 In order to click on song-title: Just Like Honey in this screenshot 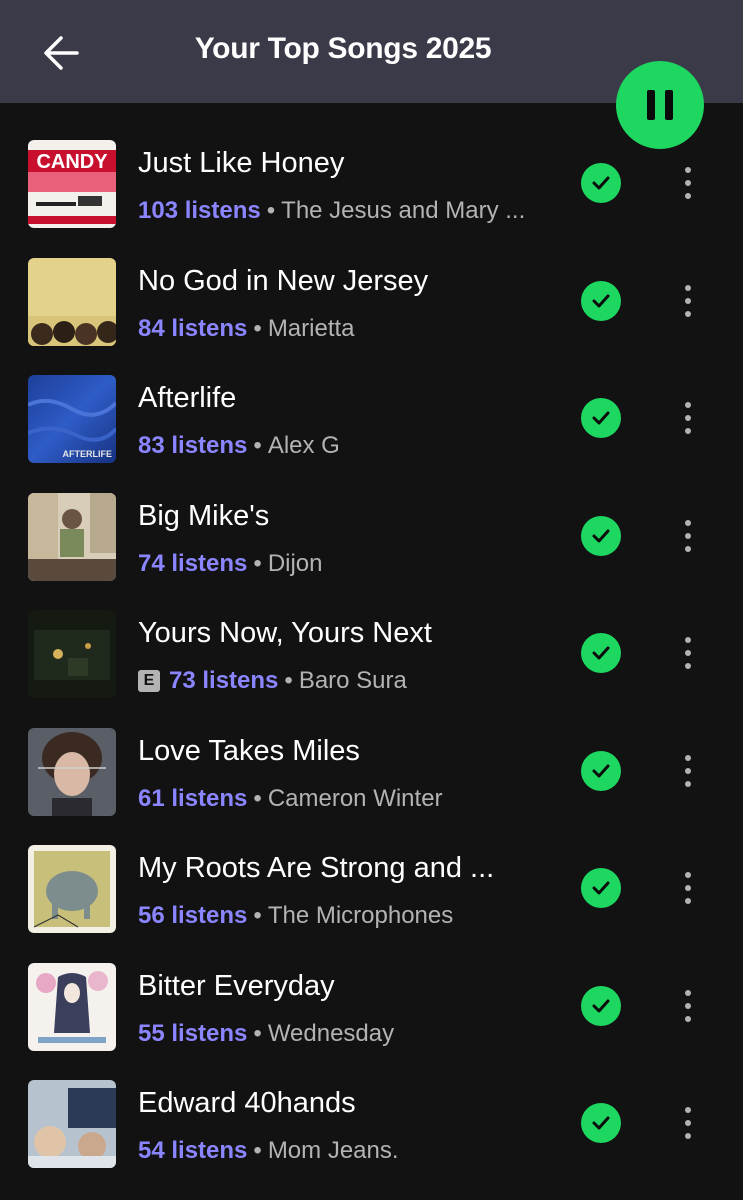, I will do `click(241, 163)`.